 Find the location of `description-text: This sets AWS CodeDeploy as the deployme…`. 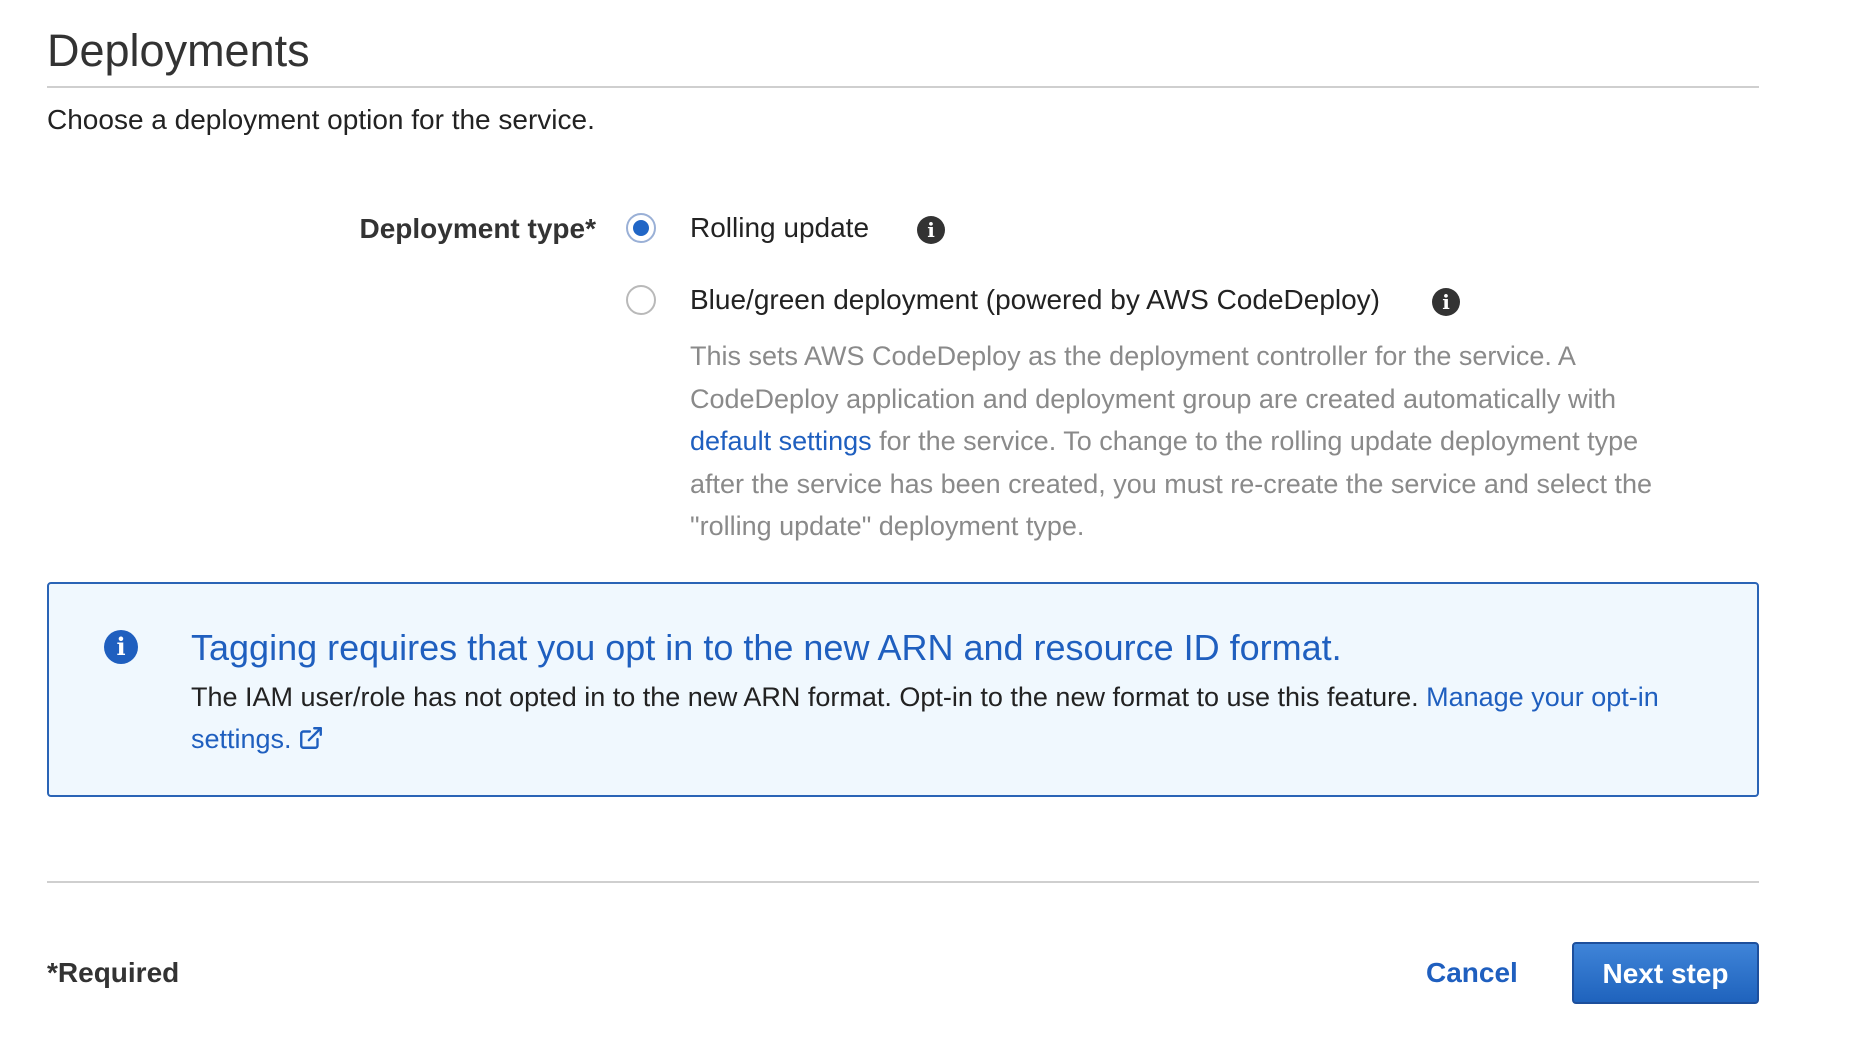

description-text: This sets AWS CodeDeploy as the deployme… is located at coordinates (1153, 377).